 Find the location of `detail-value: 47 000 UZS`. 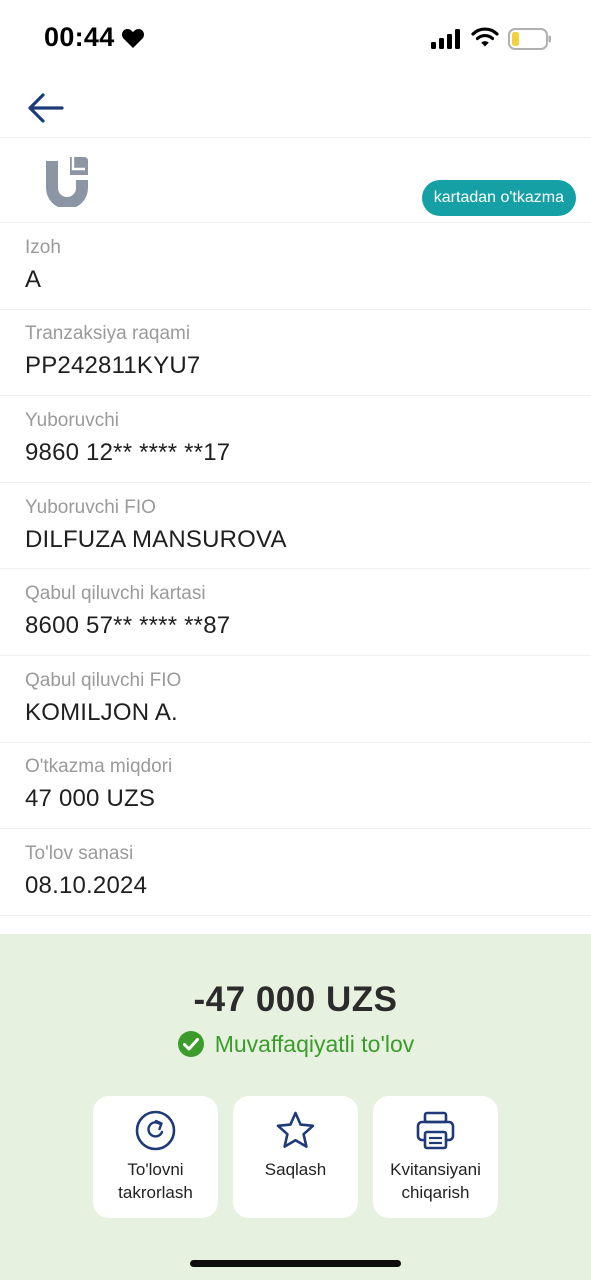

detail-value: 47 000 UZS is located at coordinates (90, 799).